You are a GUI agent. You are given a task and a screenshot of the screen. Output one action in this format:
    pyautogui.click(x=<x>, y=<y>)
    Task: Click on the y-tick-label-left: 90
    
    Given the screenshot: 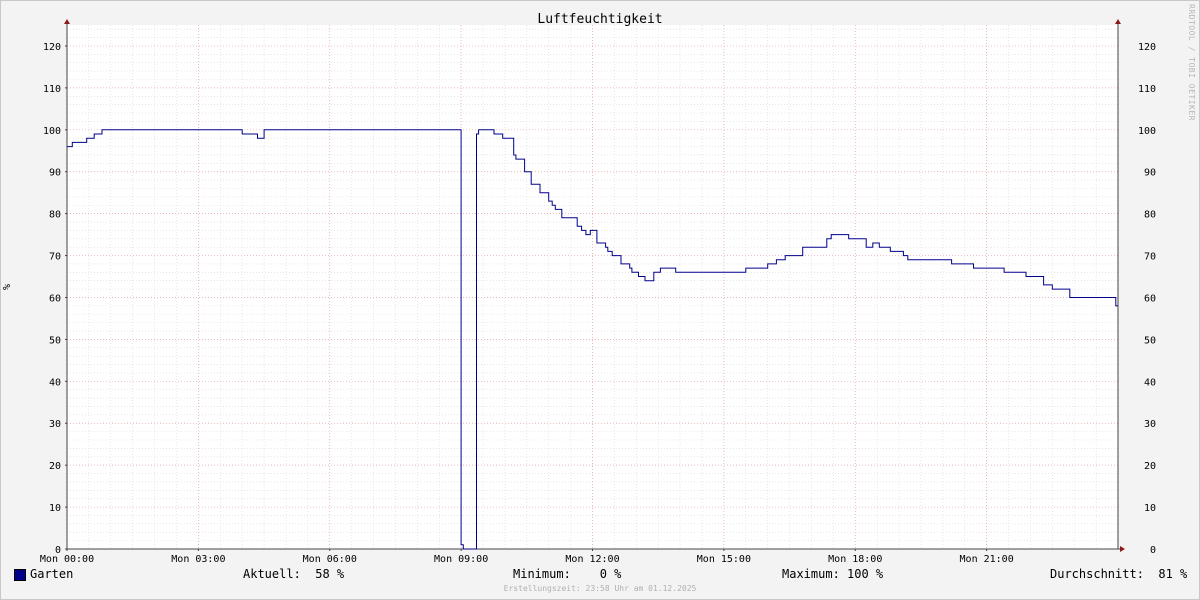 What is the action you would take?
    pyautogui.click(x=55, y=173)
    